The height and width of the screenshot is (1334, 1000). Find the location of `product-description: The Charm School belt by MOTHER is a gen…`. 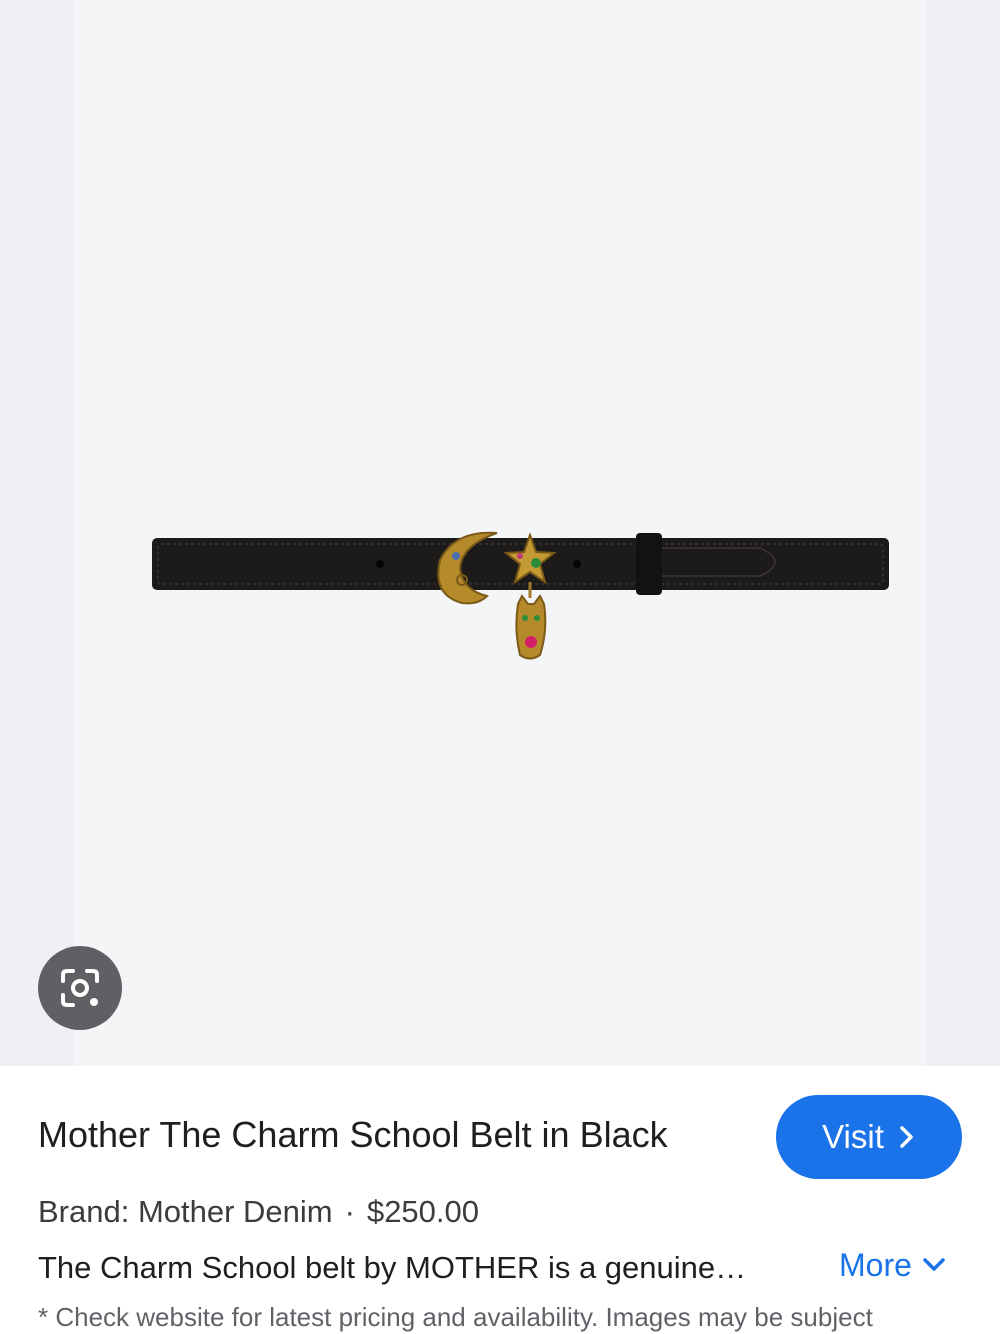

product-description: The Charm School belt by MOTHER is a gen… is located at coordinates (392, 1267).